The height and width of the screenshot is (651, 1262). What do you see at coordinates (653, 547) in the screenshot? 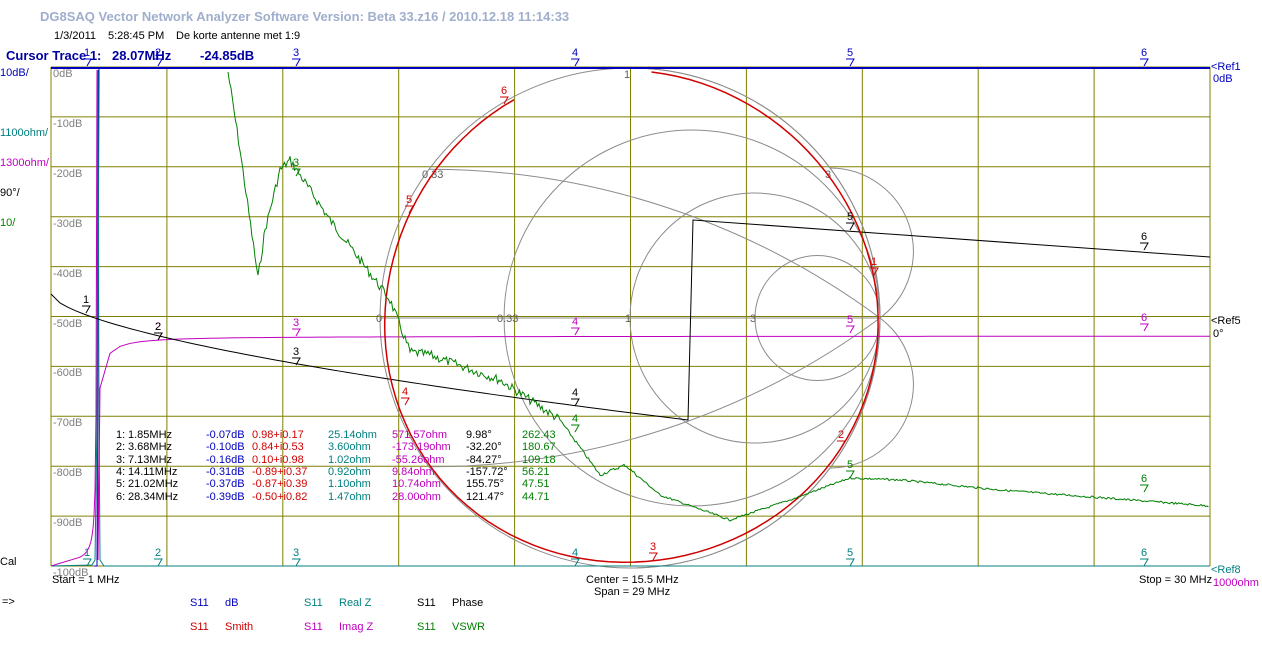
I see `marker-smith-3-num: 3` at bounding box center [653, 547].